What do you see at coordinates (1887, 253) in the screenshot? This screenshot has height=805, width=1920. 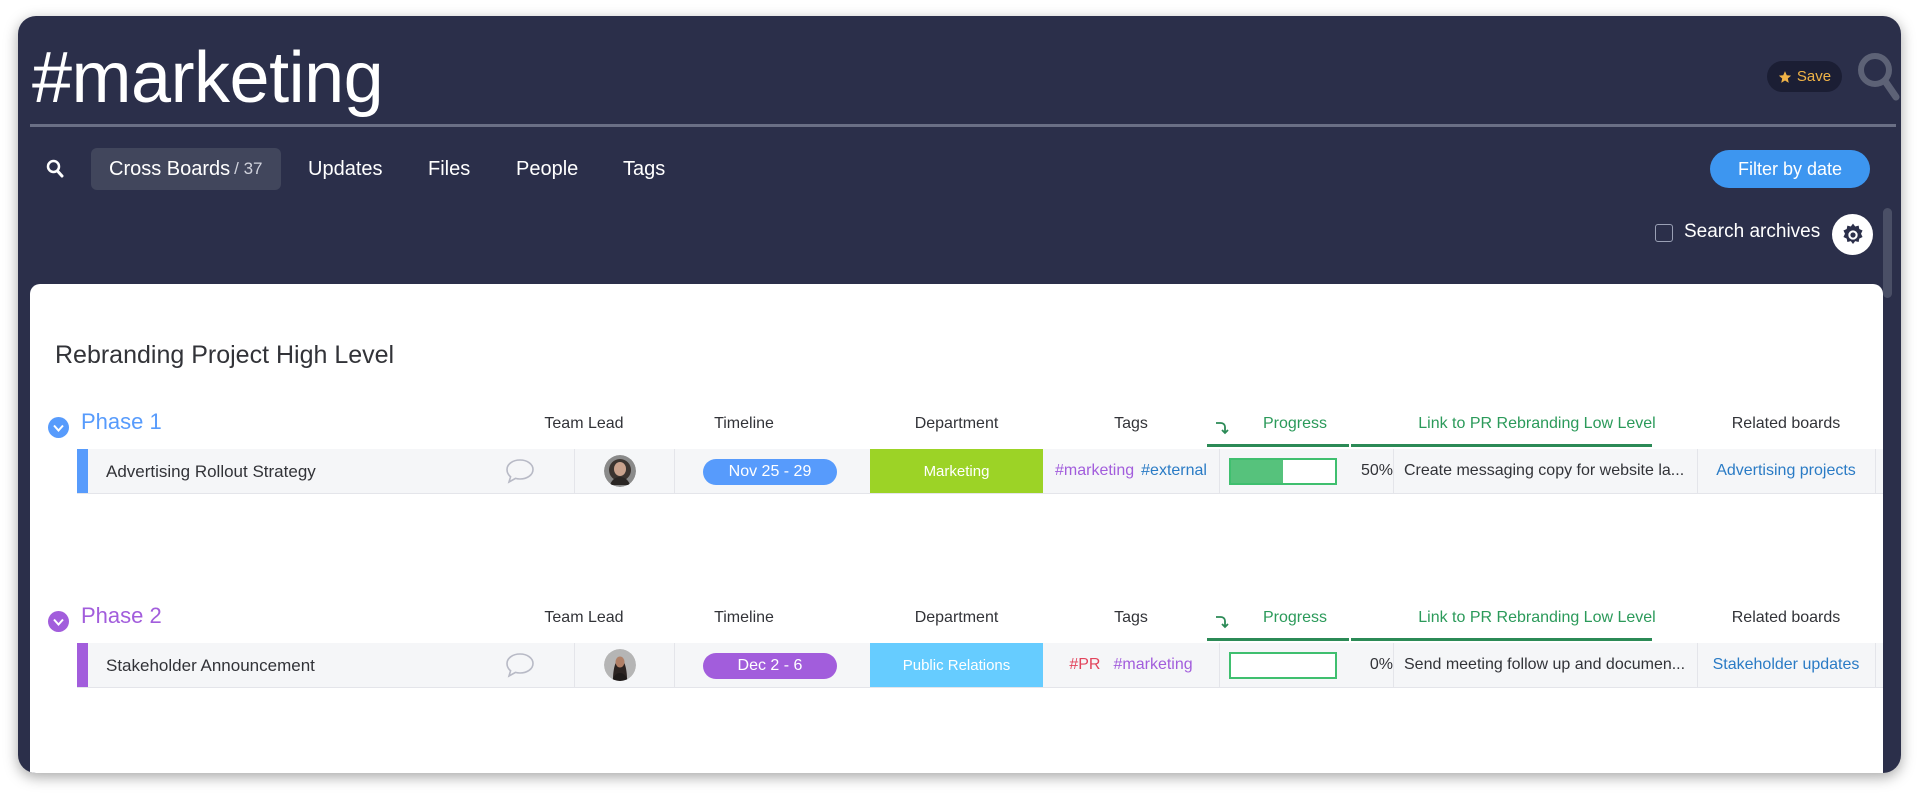 I see `scrollbar` at bounding box center [1887, 253].